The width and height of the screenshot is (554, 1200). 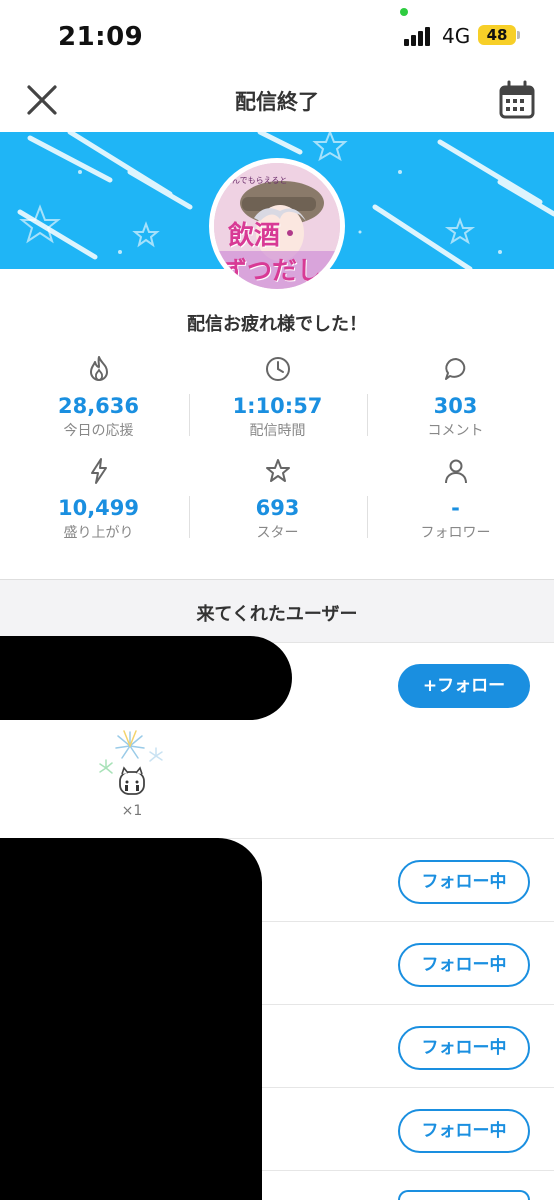 I want to click on stat-value: 693, so click(x=277, y=508).